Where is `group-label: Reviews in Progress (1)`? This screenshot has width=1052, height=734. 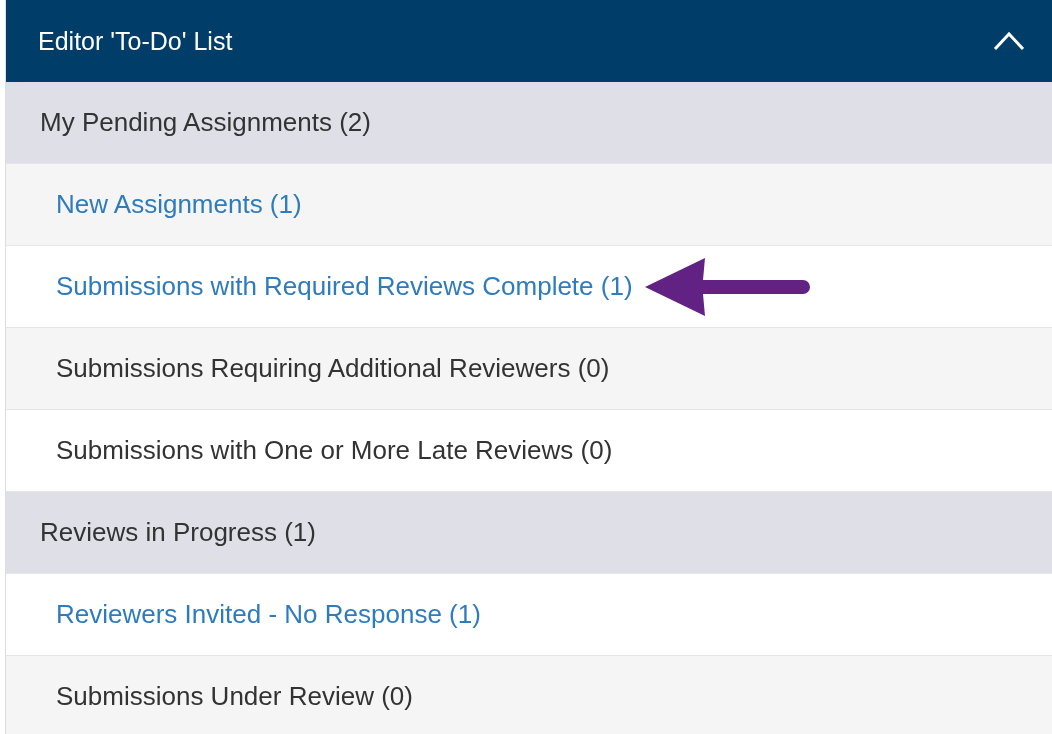 group-label: Reviews in Progress (1) is located at coordinates (178, 532).